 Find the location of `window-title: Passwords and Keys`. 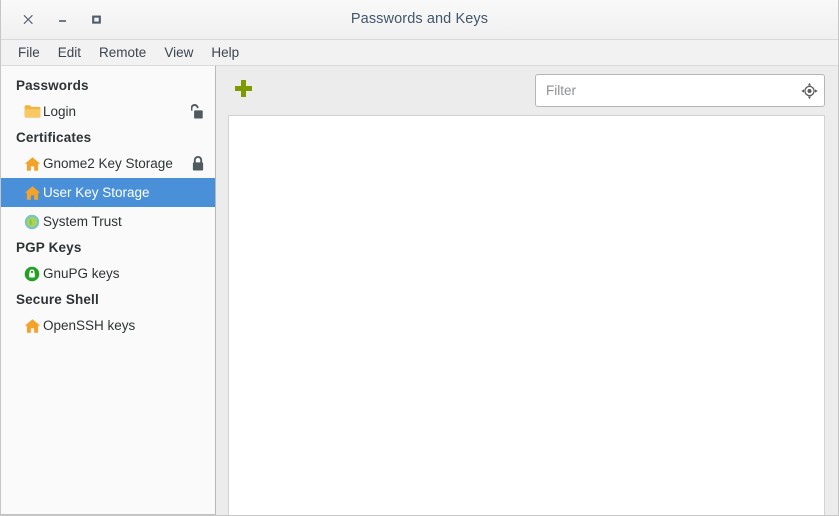

window-title: Passwords and Keys is located at coordinates (419, 19).